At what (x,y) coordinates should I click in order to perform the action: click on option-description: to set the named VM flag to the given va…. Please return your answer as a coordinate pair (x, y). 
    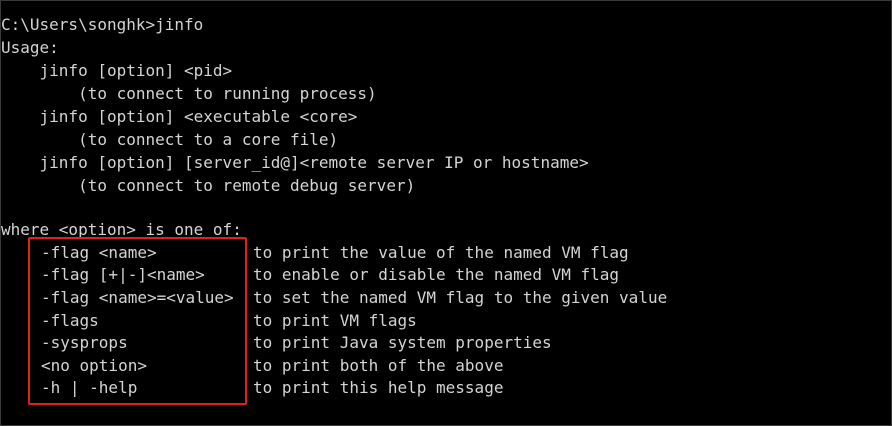
    Looking at the image, I should click on (460, 297).